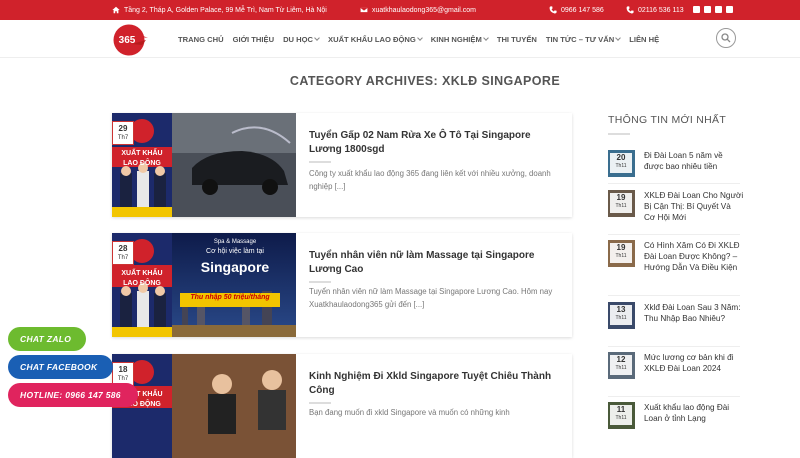  What do you see at coordinates (667, 120) in the screenshot?
I see `sidebar-title: THÔNG TIN MỚI NHẤT` at bounding box center [667, 120].